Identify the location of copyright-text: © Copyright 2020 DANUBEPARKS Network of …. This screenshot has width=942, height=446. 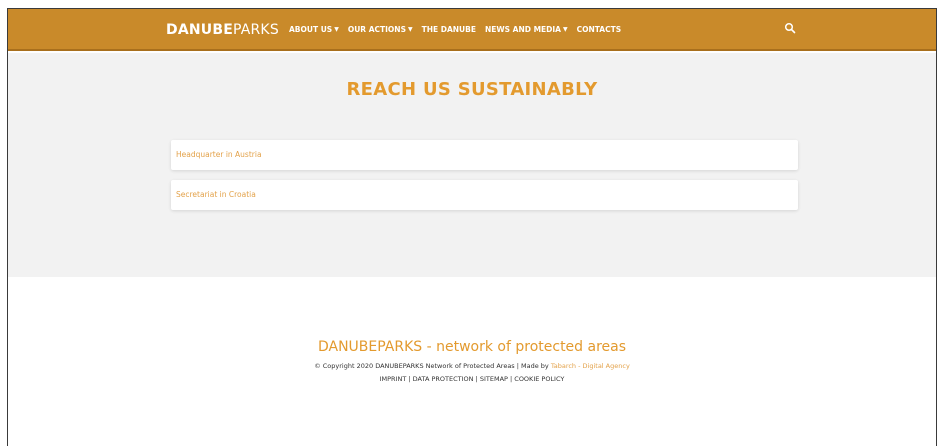
(432, 366).